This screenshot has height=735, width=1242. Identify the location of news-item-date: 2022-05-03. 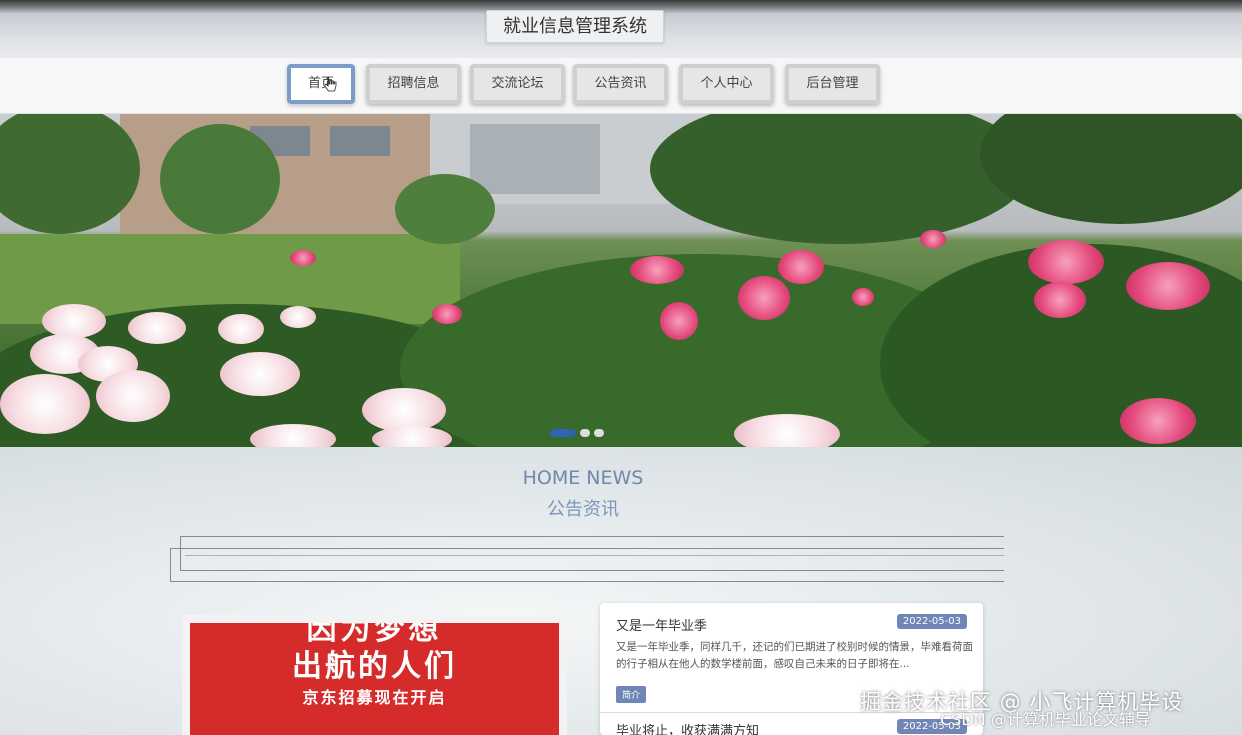
(931, 621).